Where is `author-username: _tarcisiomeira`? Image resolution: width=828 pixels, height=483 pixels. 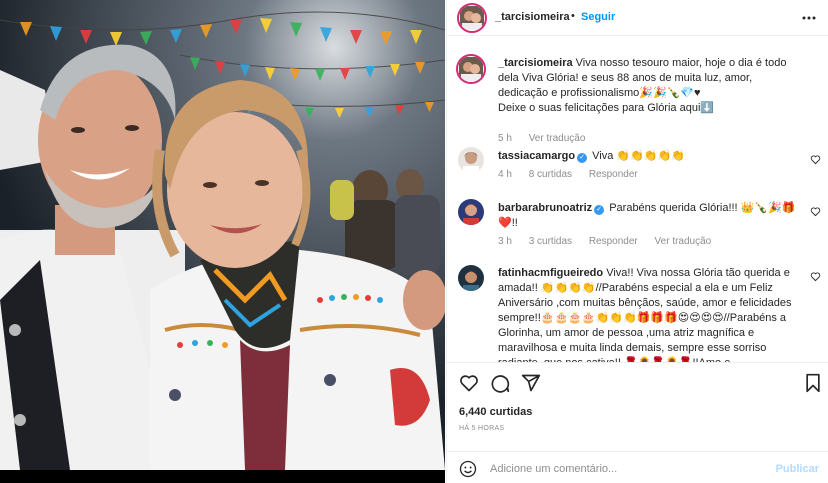
author-username: _tarcisiomeira is located at coordinates (532, 17).